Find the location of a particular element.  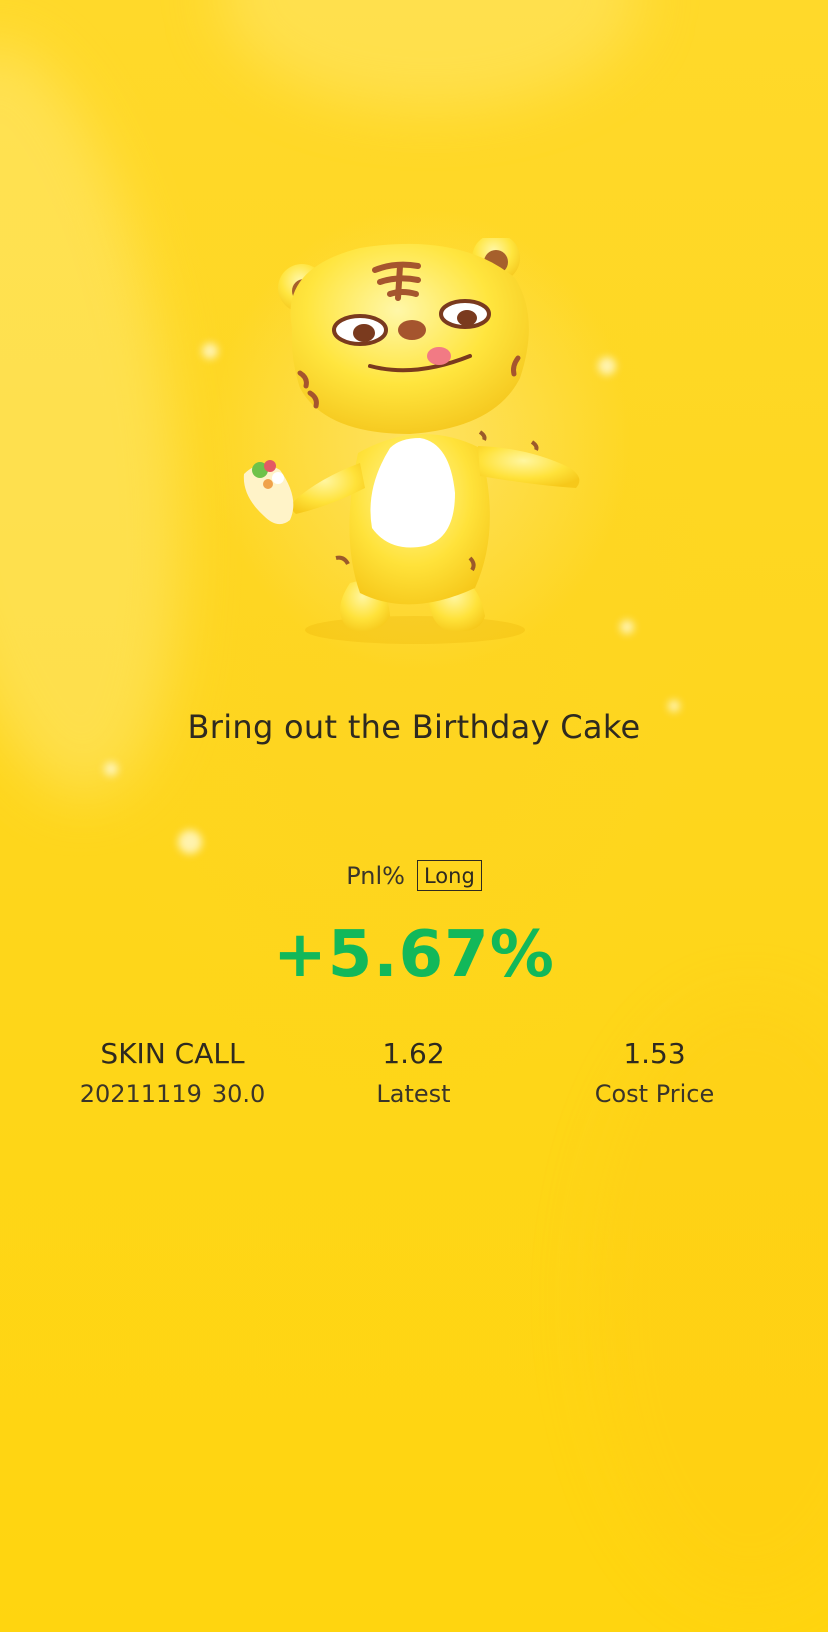

achievement-caption: Bring out the Birthday Cake is located at coordinates (414, 727).